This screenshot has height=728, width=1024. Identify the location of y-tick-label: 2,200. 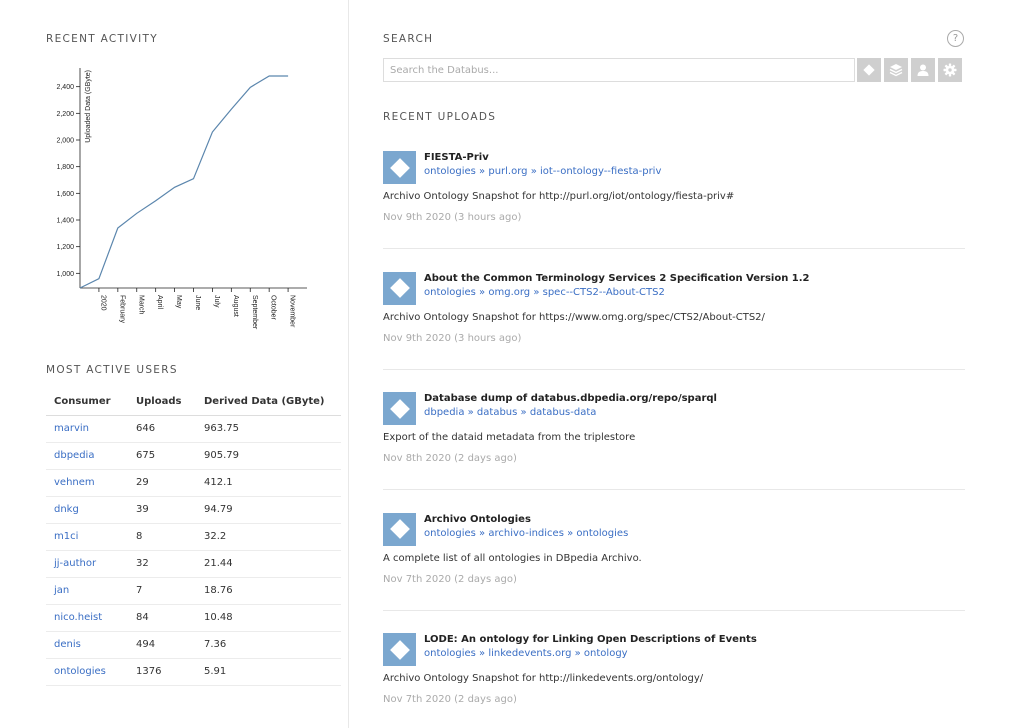
(65, 114).